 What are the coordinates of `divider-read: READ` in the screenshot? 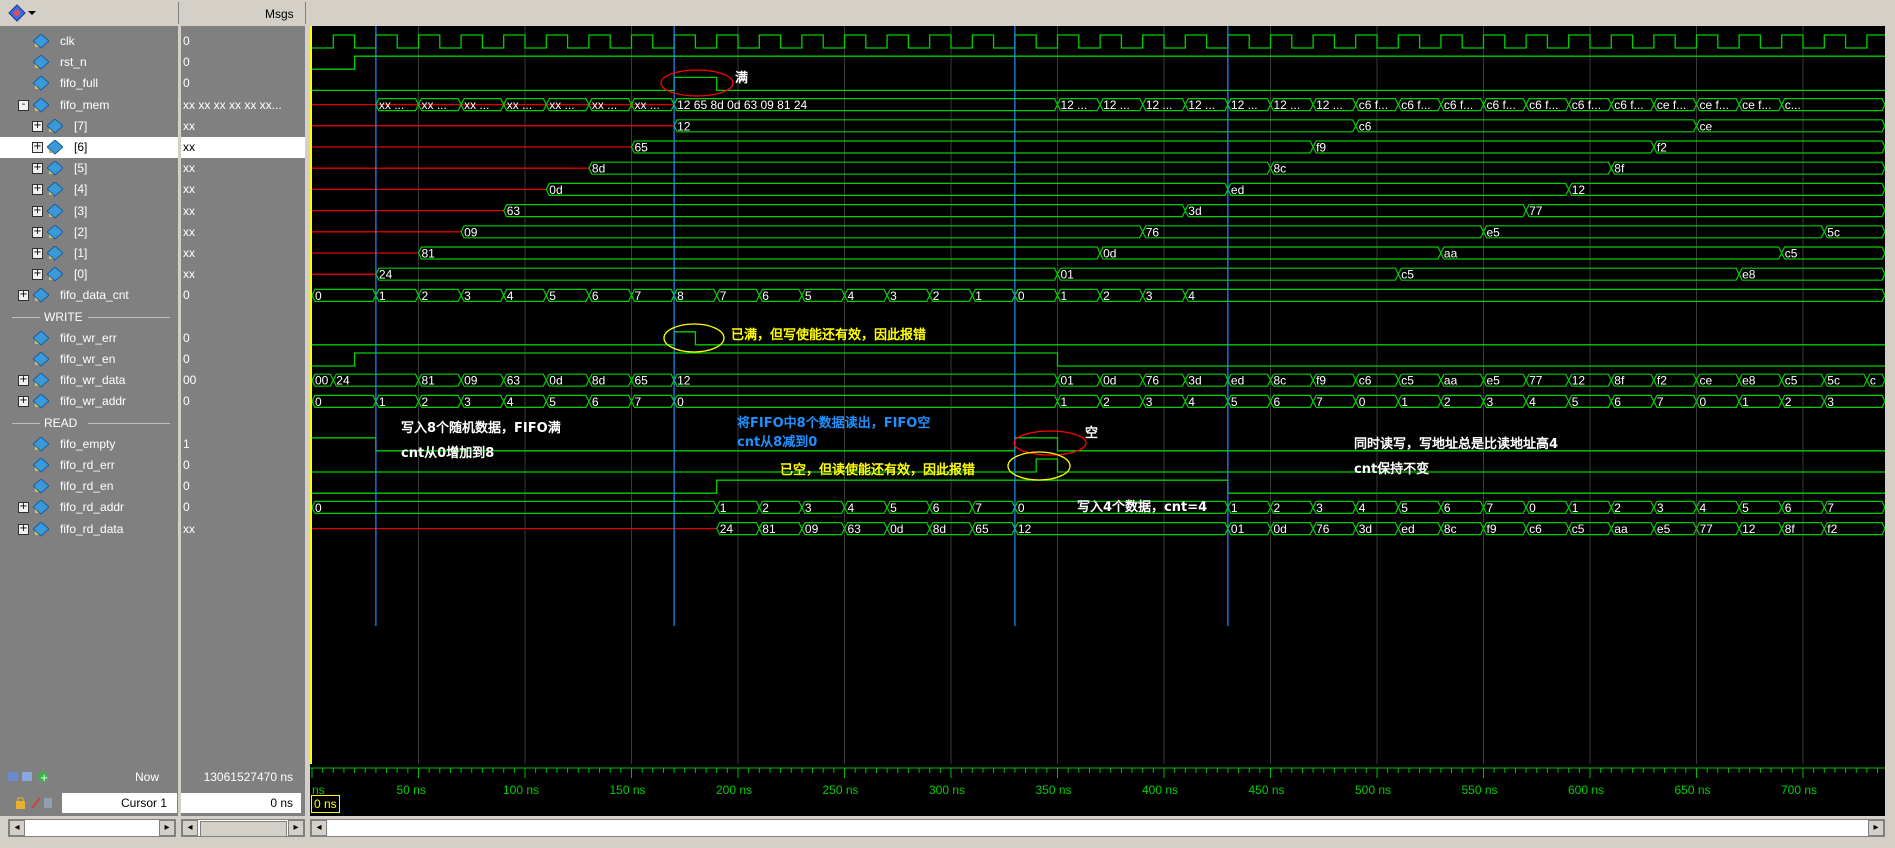 It's located at (89, 423).